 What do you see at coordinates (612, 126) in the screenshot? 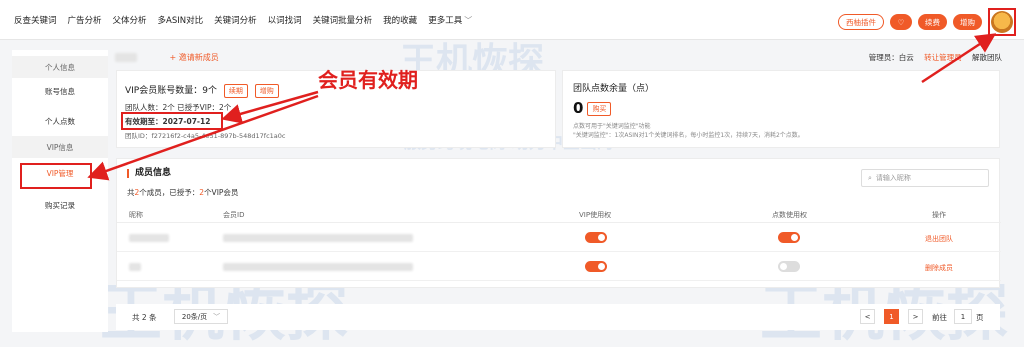
I see `points-note: 点数可用于"关键词监控"功能` at bounding box center [612, 126].